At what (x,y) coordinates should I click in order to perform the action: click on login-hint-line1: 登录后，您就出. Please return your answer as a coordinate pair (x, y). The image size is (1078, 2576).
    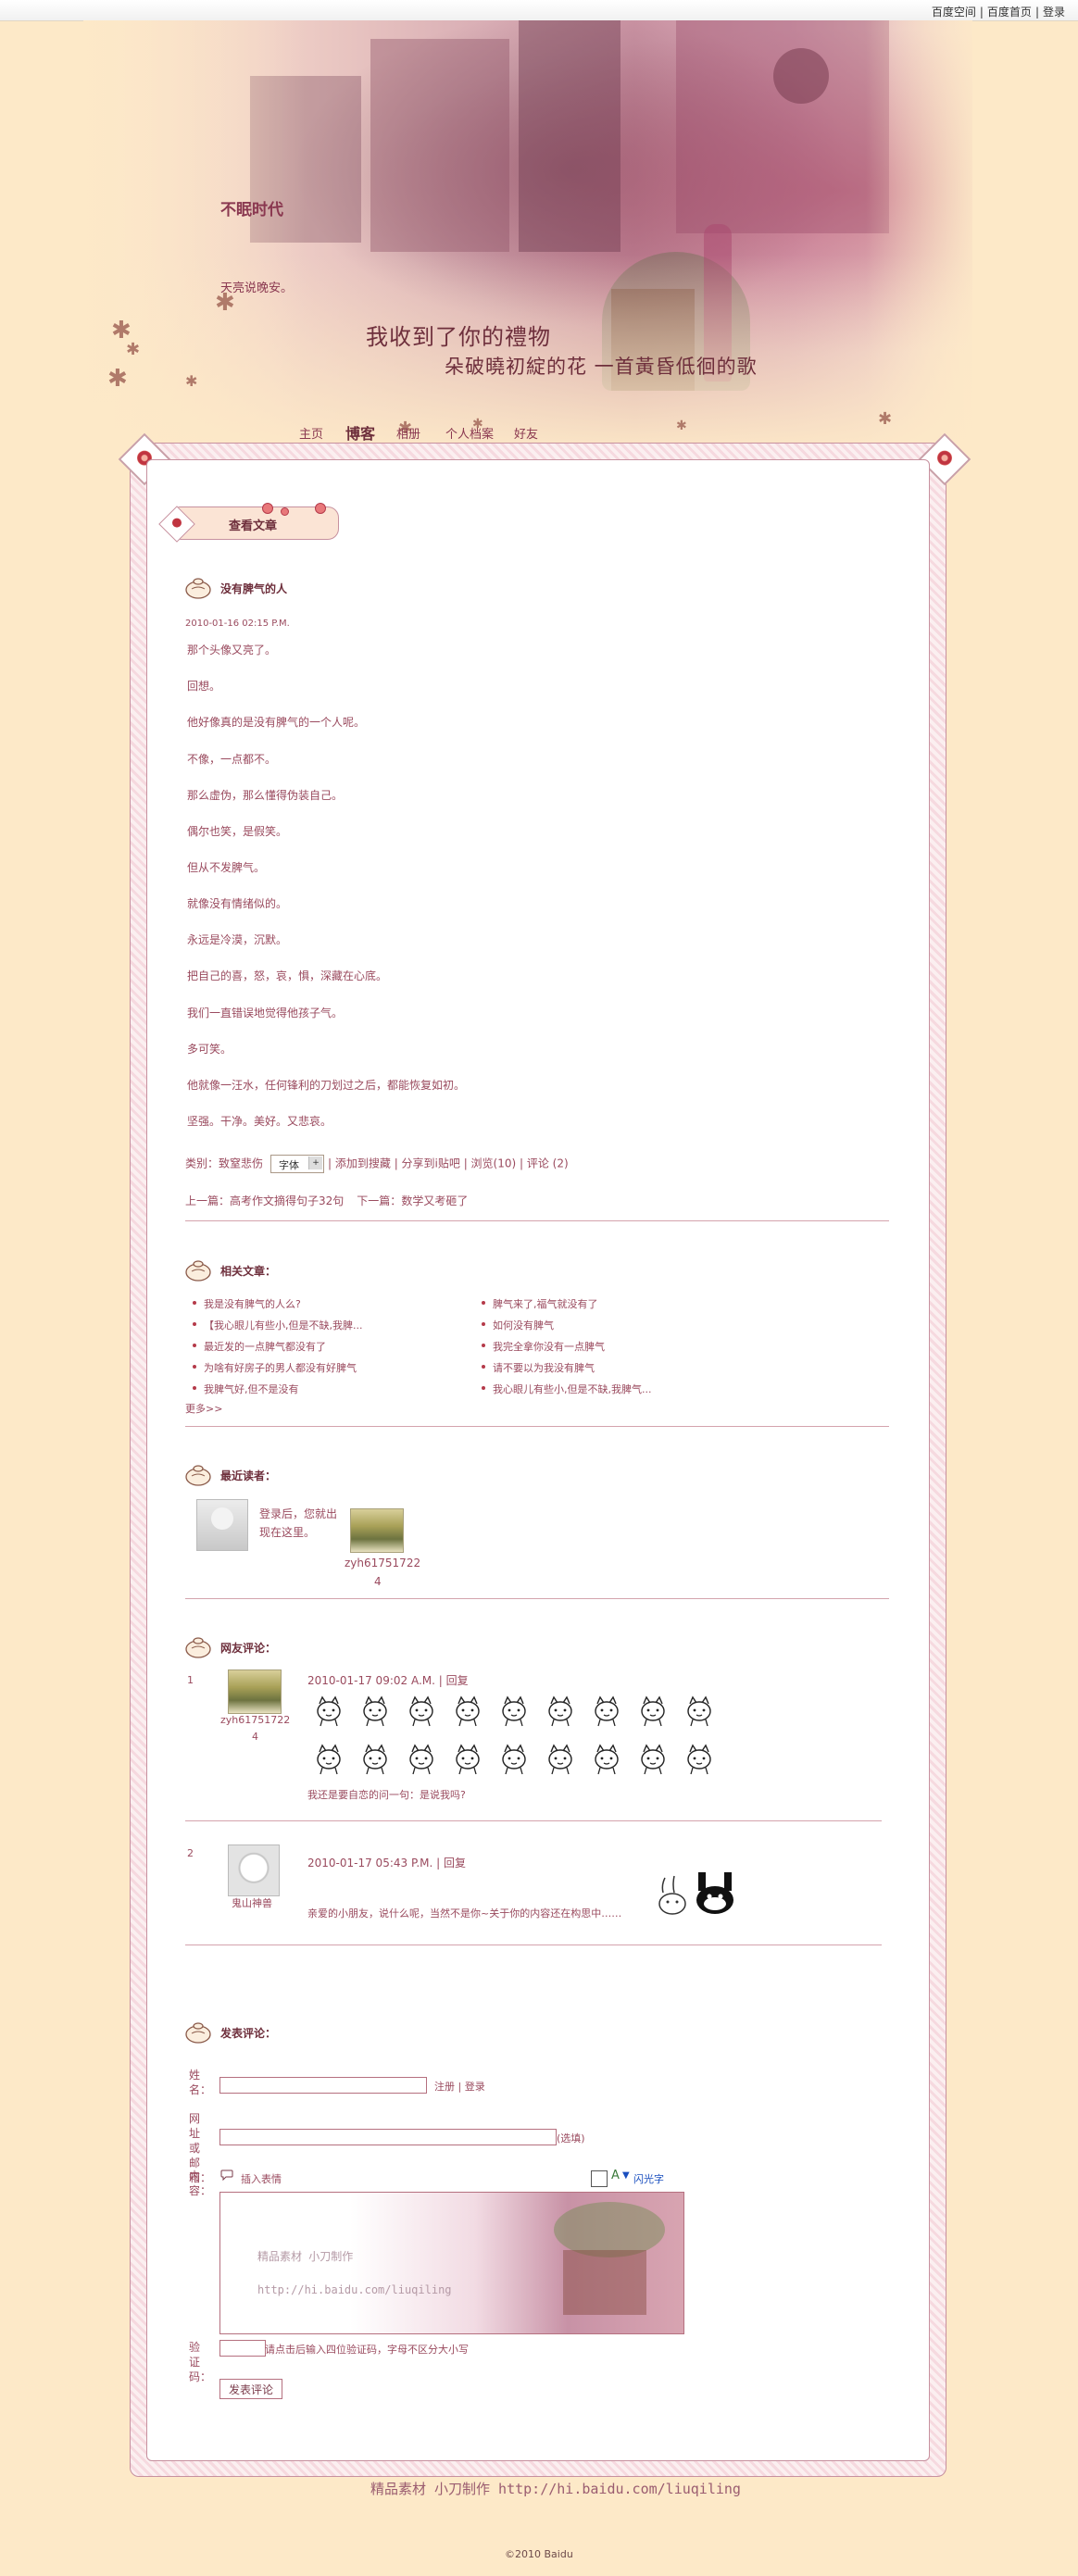
    Looking at the image, I should click on (298, 1513).